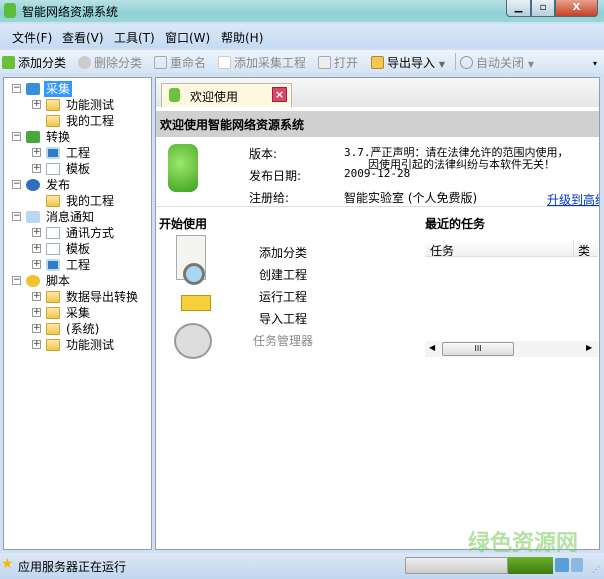 The height and width of the screenshot is (579, 604). I want to click on export-import-button: 导出导入 ▼, so click(408, 62).